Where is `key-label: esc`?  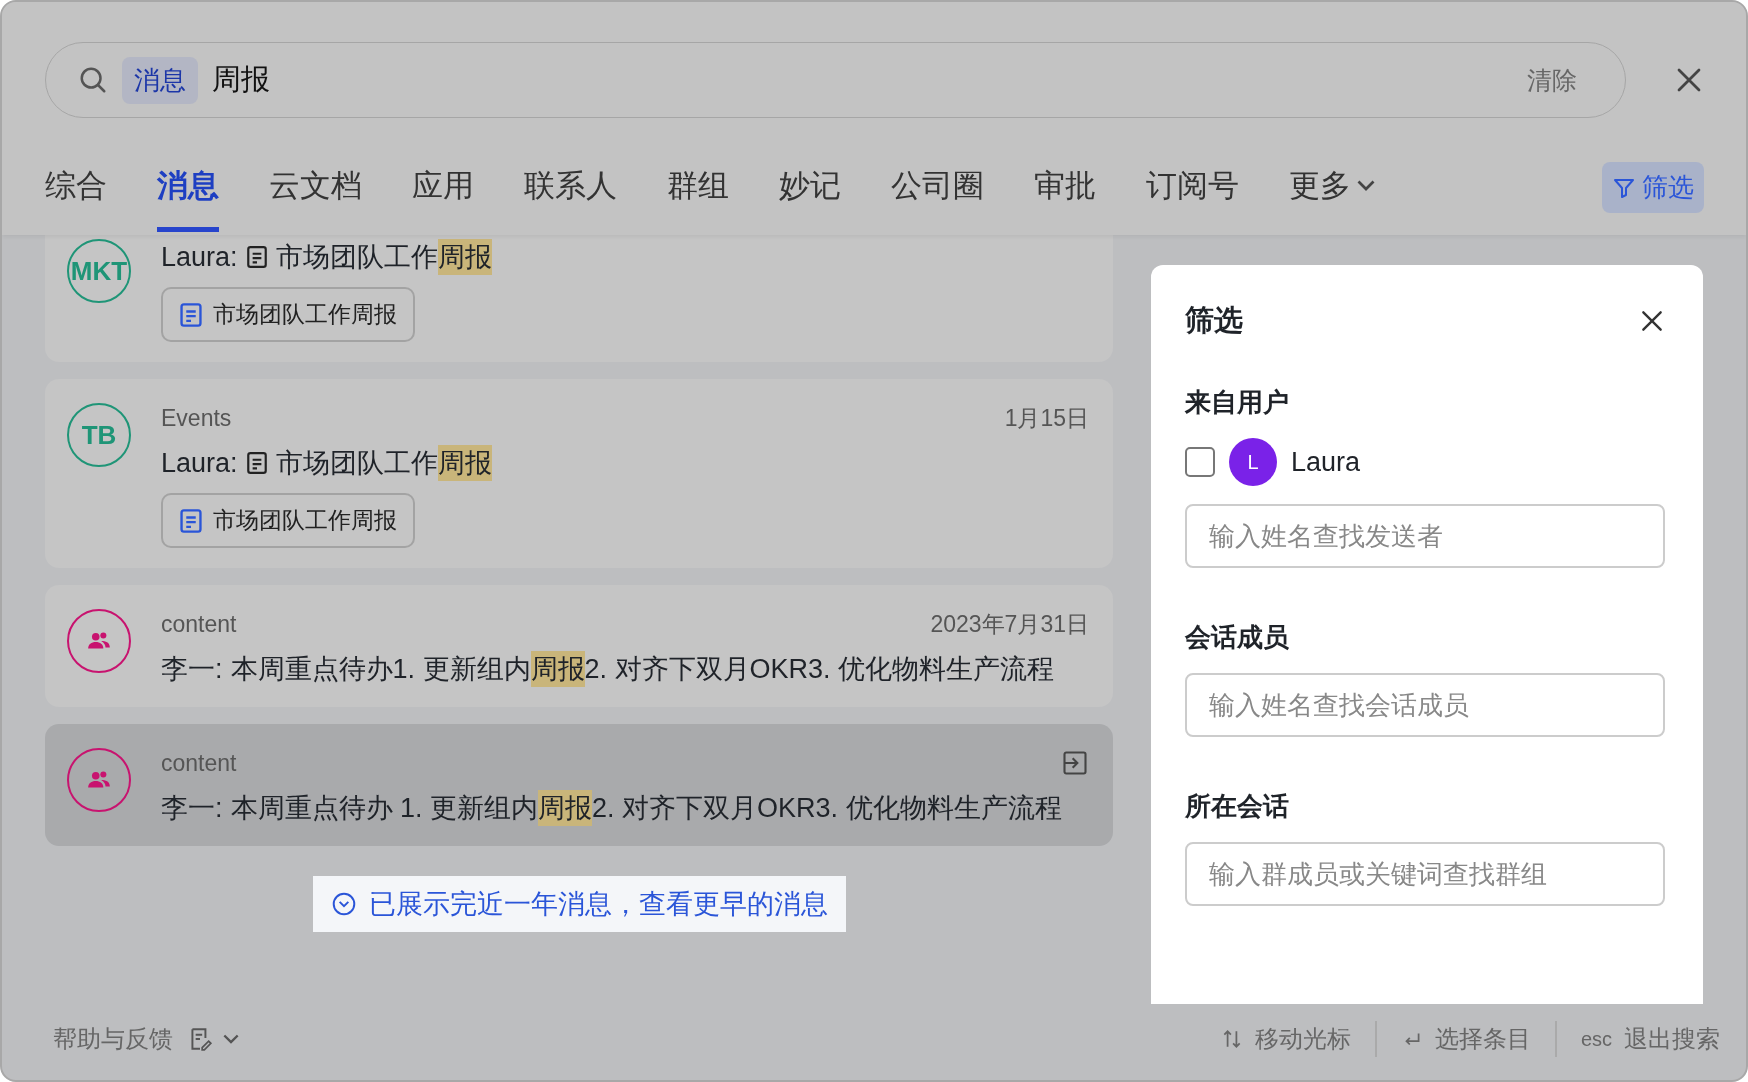
key-label: esc is located at coordinates (1596, 1039).